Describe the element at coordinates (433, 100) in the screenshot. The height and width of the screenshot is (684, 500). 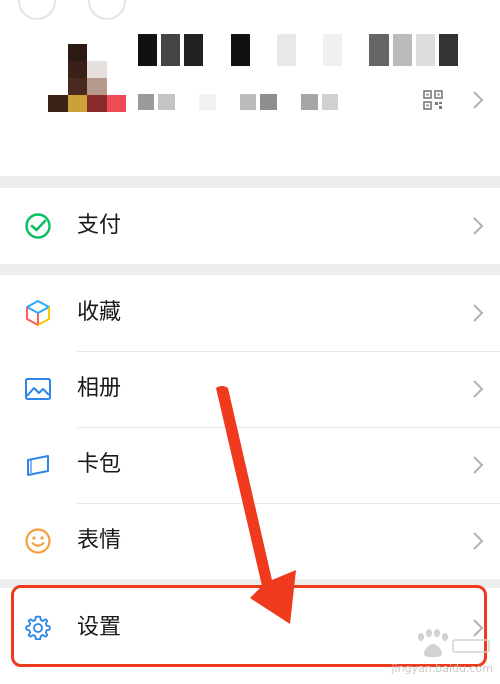
I see `qr-code-icon` at that location.